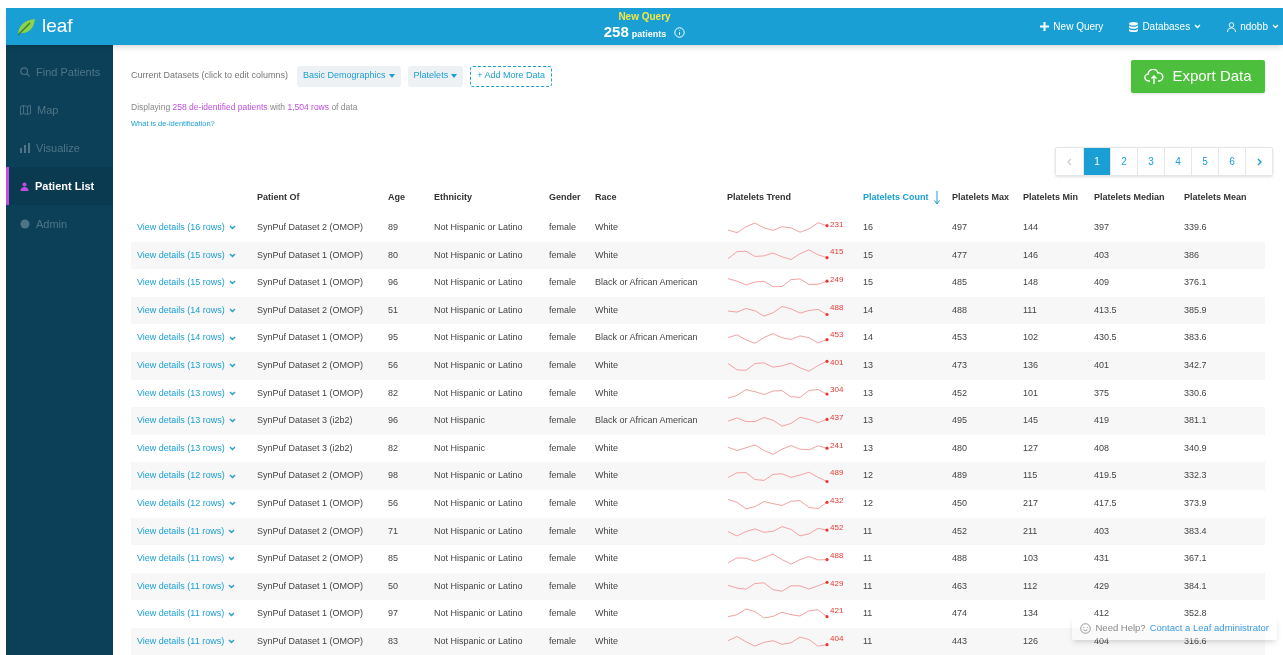 The image size is (1283, 655). Describe the element at coordinates (1195, 227) in the screenshot. I see `table-cell: 339.6` at that location.